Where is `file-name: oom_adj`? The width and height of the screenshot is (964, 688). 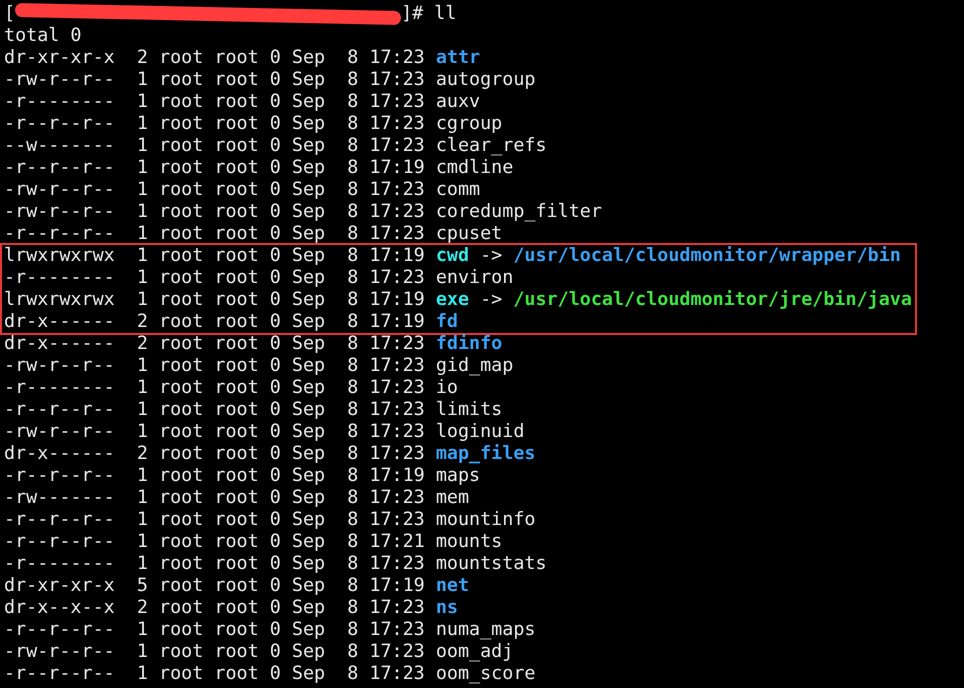 file-name: oom_adj is located at coordinates (475, 652).